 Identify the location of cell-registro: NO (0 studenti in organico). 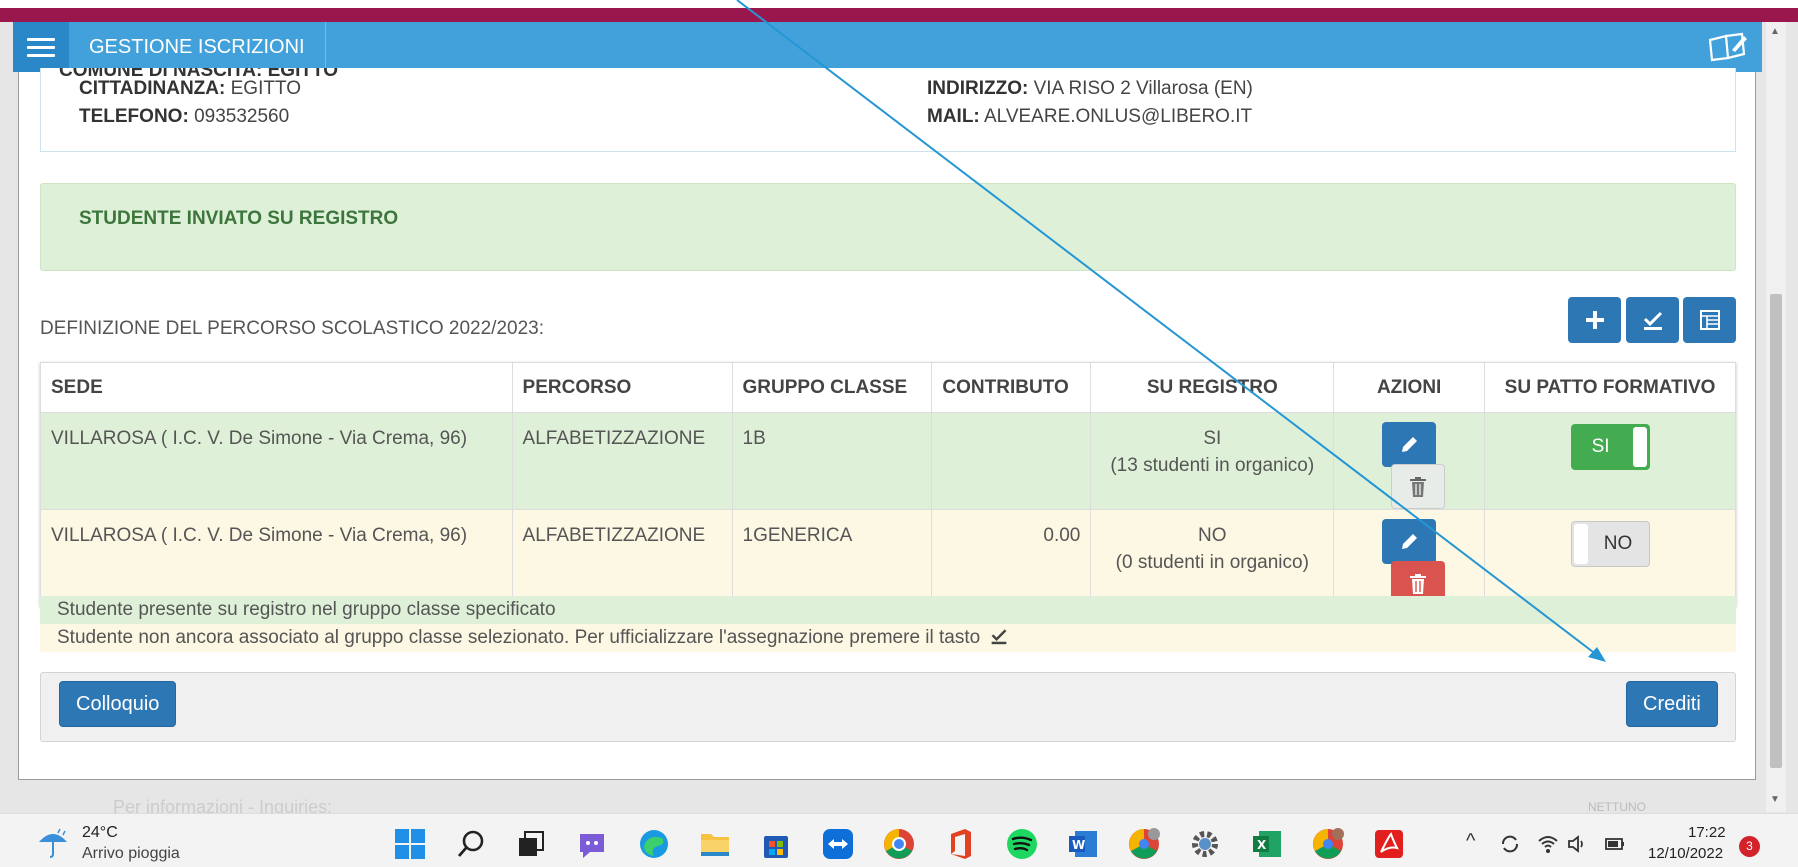
(1212, 558).